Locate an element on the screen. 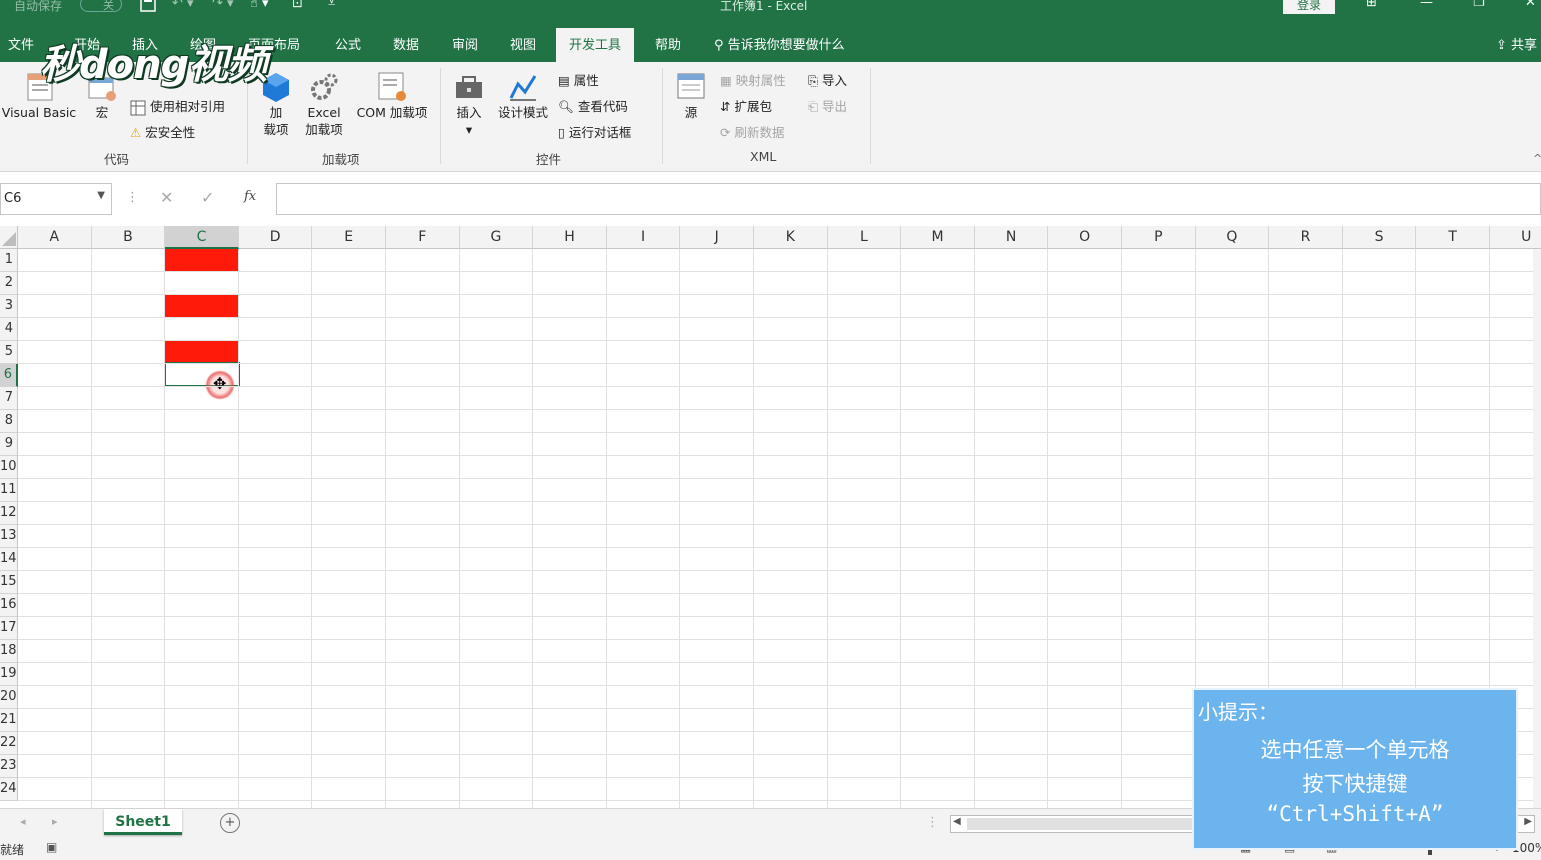 This screenshot has width=1541, height=860. row-header-11: 11 is located at coordinates (9, 490).